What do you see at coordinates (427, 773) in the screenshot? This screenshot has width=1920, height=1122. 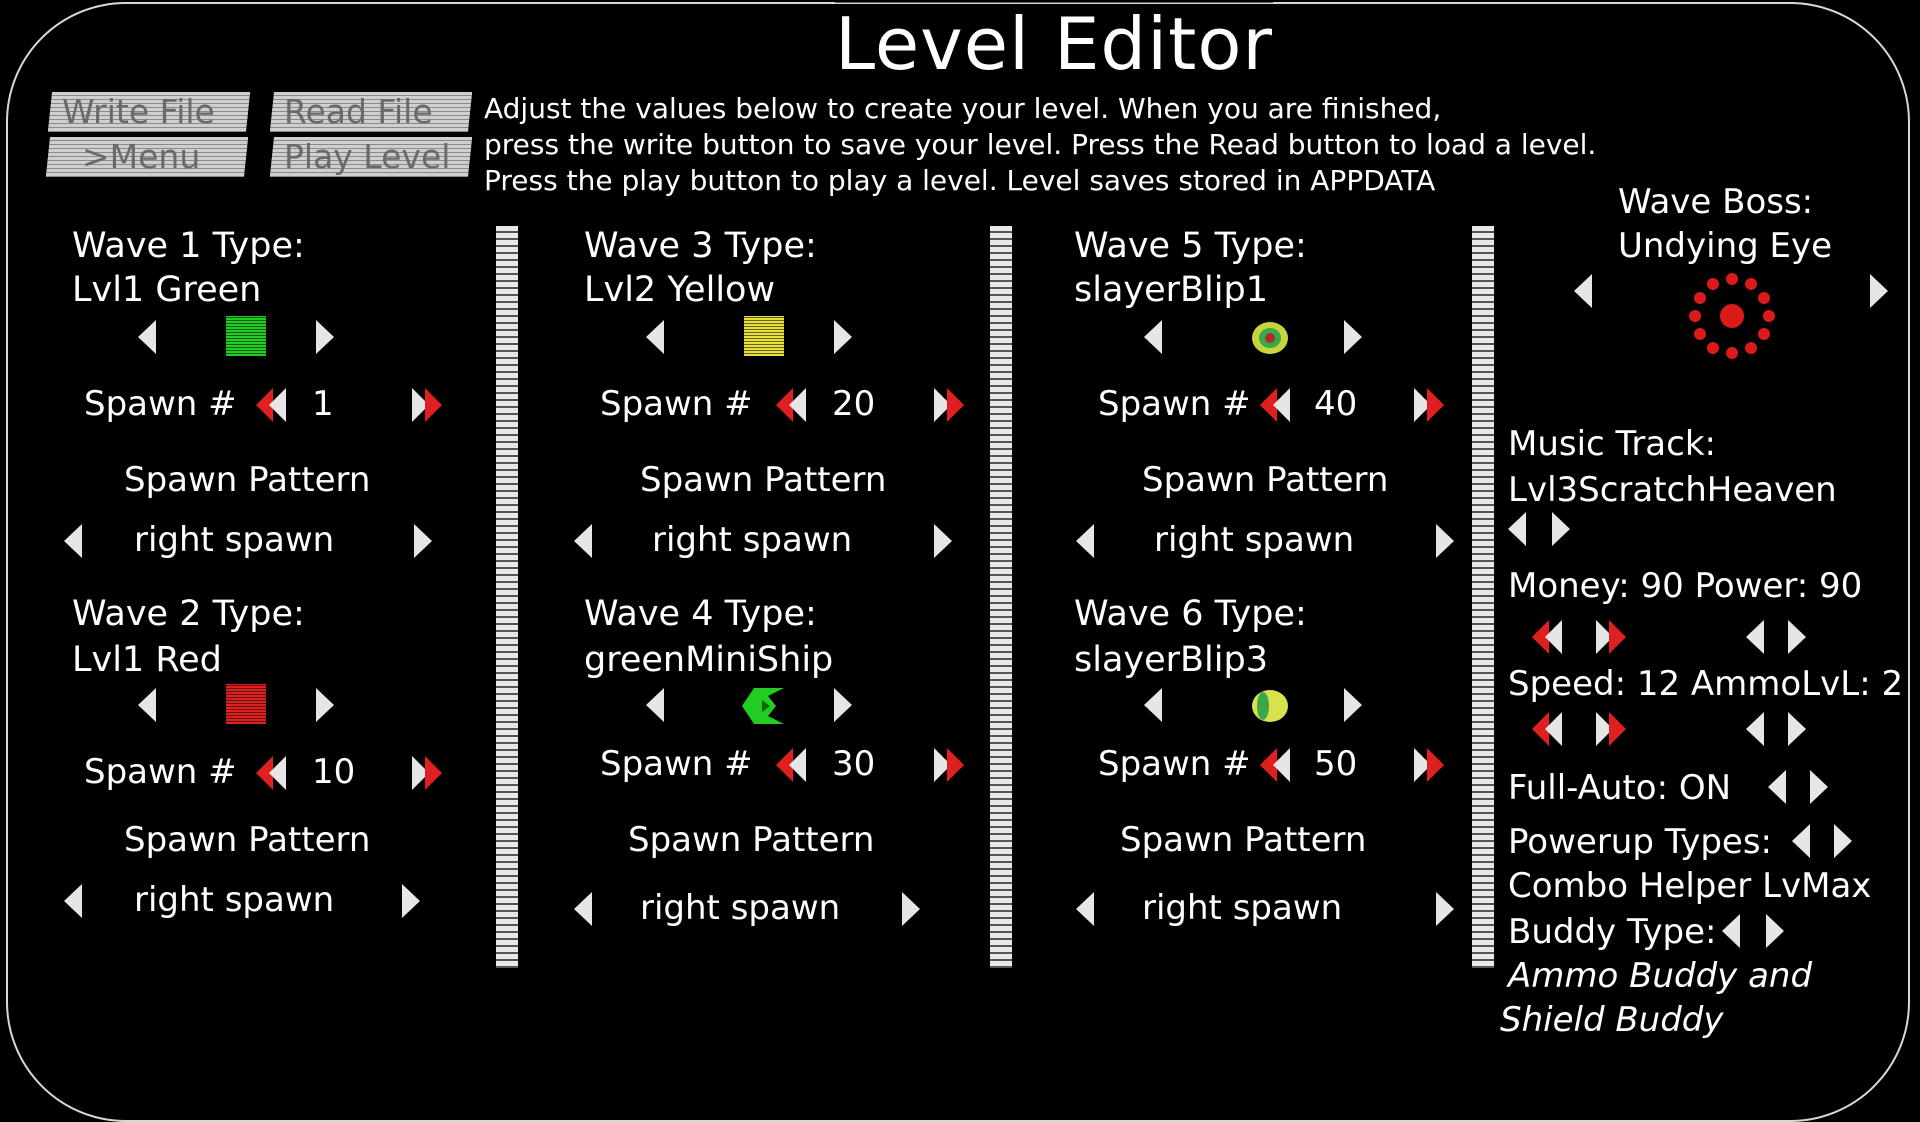 I see `wave-2-spawn-increase-button` at bounding box center [427, 773].